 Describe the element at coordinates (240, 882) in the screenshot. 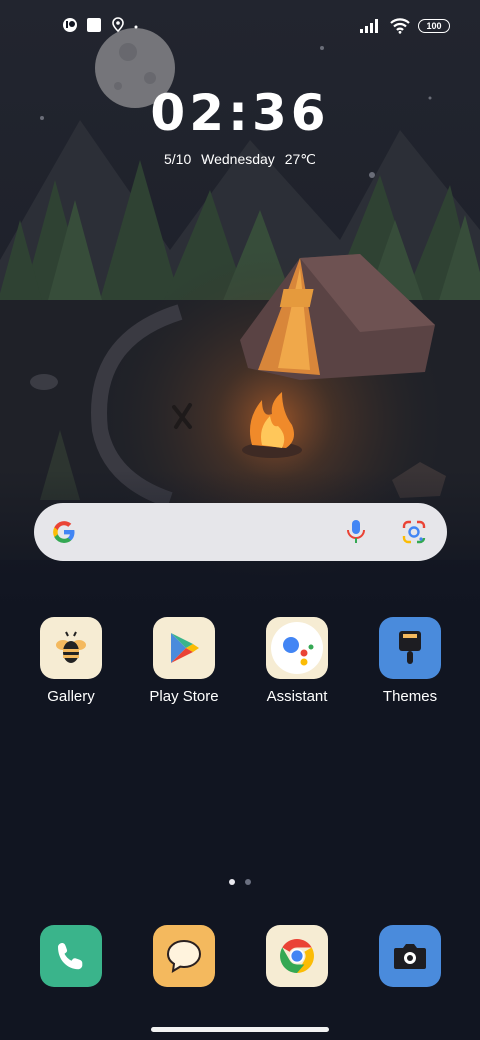

I see `page-indicator` at that location.